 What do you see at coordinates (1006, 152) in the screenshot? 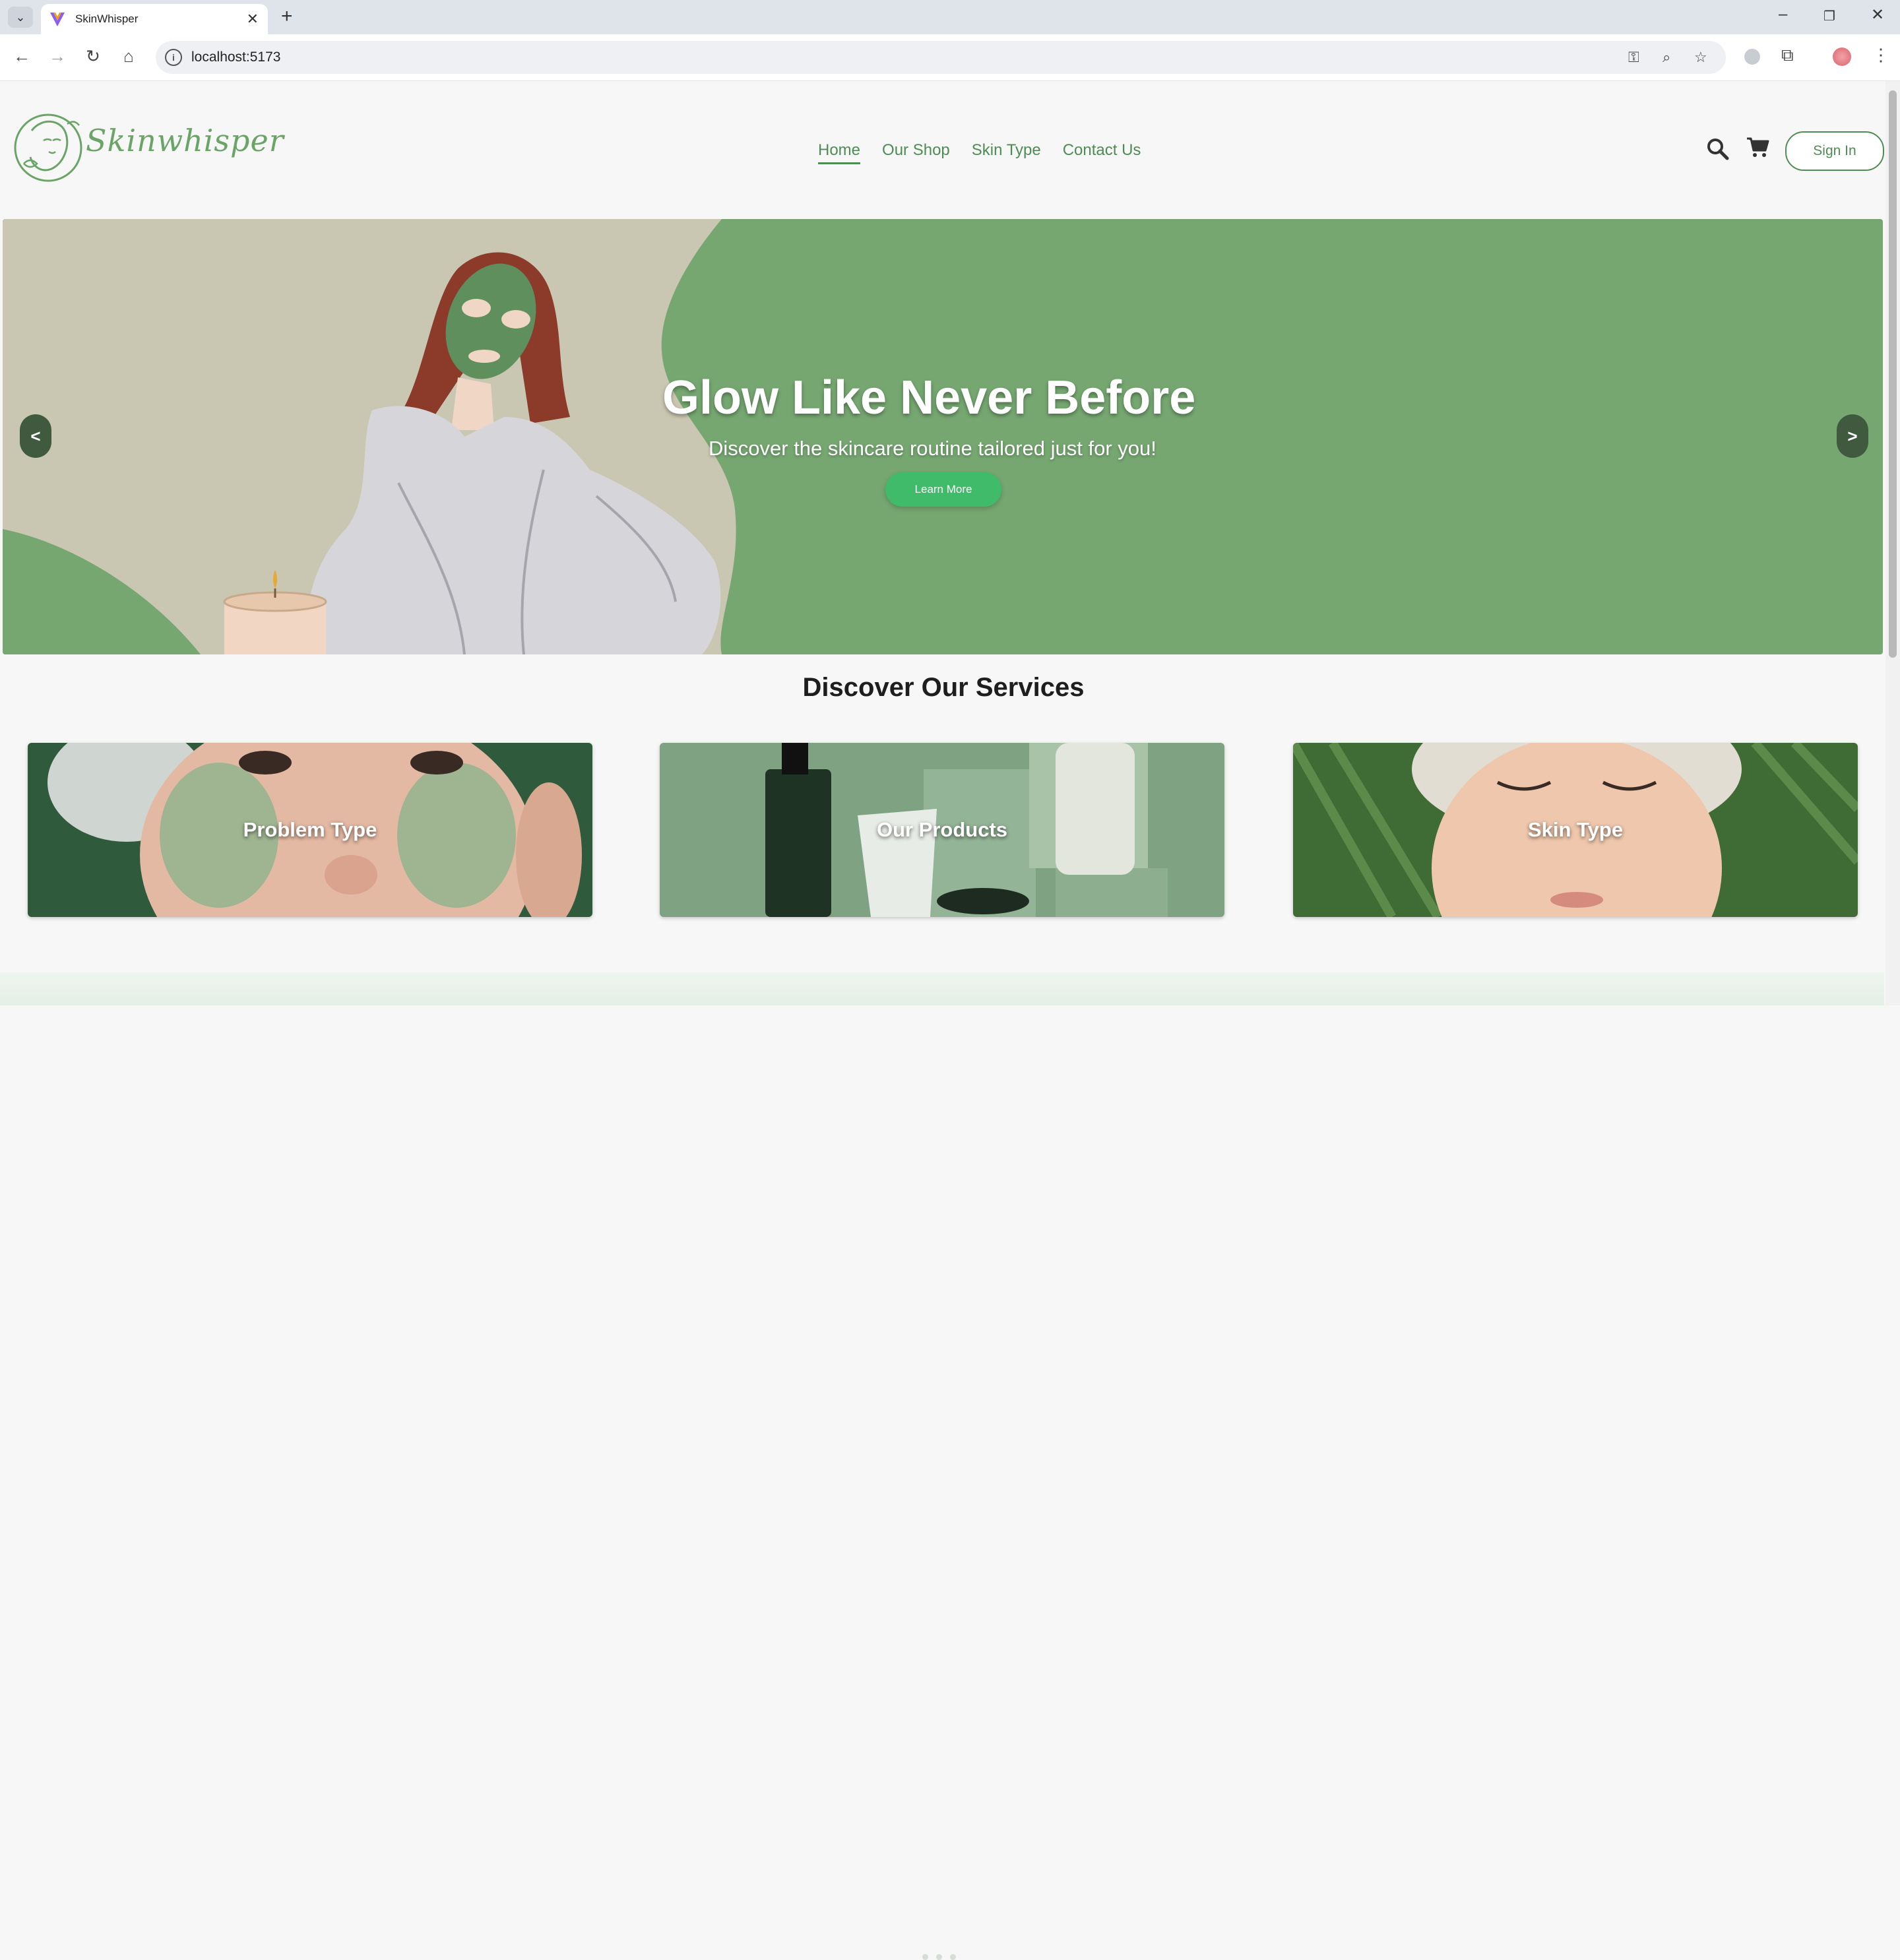
I see `nav-skin-type: Skin Type` at bounding box center [1006, 152].